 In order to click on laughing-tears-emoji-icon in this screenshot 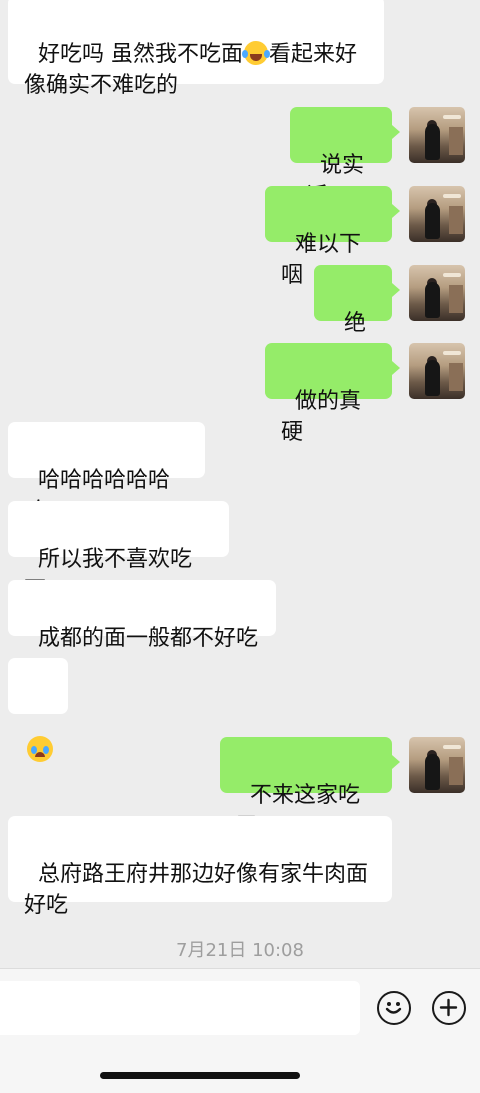, I will do `click(256, 53)`.